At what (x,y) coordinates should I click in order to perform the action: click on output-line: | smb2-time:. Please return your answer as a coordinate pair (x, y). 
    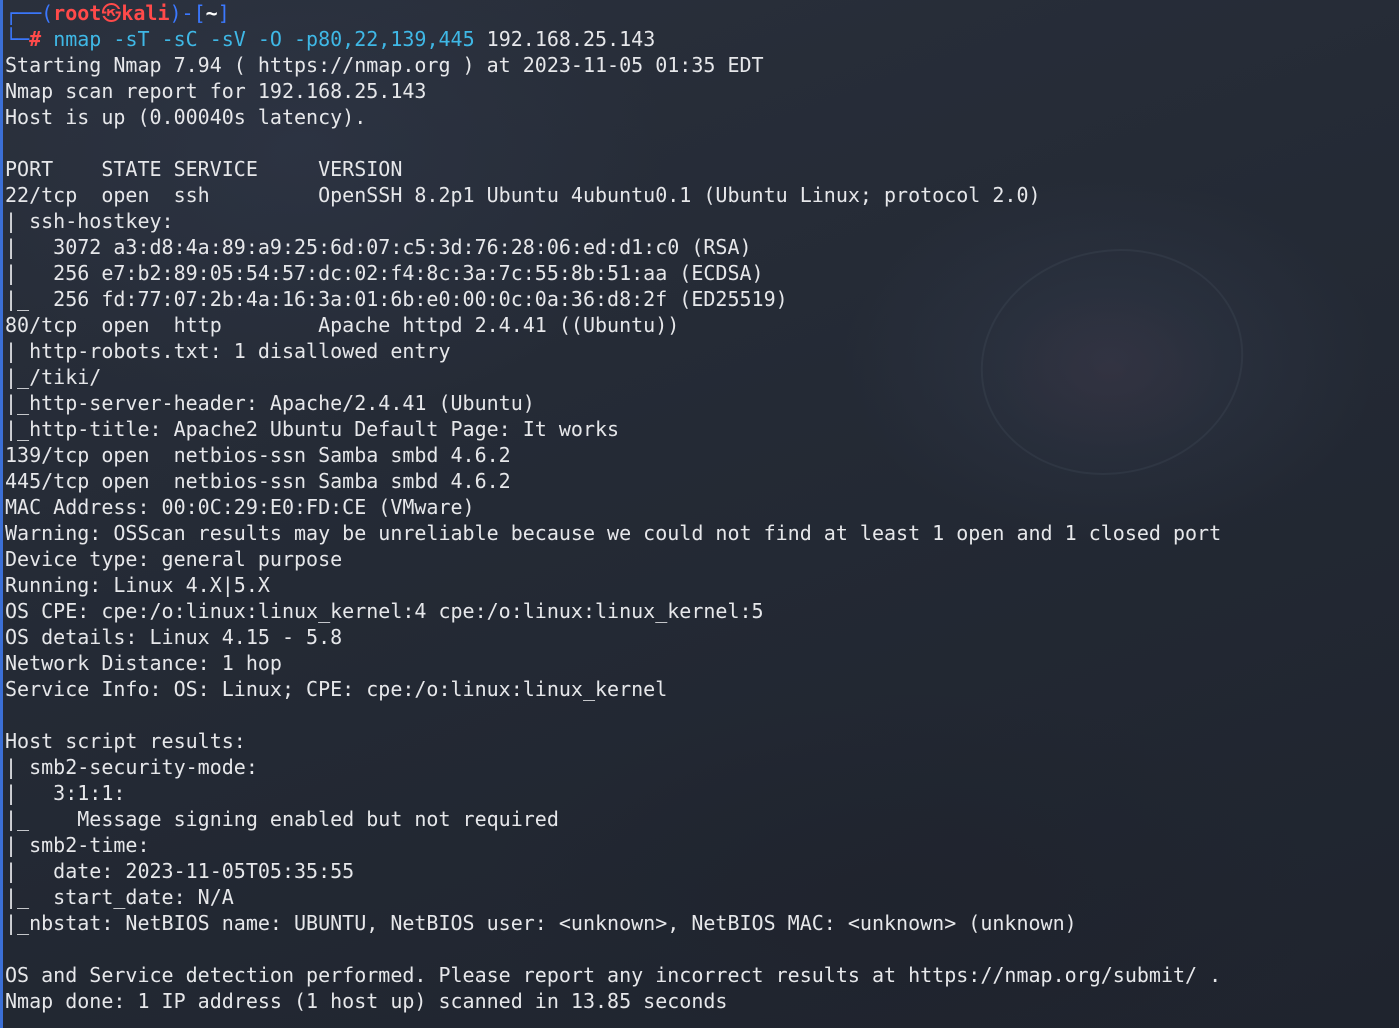
    Looking at the image, I should click on (83, 845).